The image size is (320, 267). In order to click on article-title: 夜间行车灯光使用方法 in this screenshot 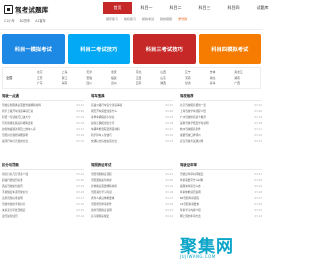, I will do `click(15, 142)`.